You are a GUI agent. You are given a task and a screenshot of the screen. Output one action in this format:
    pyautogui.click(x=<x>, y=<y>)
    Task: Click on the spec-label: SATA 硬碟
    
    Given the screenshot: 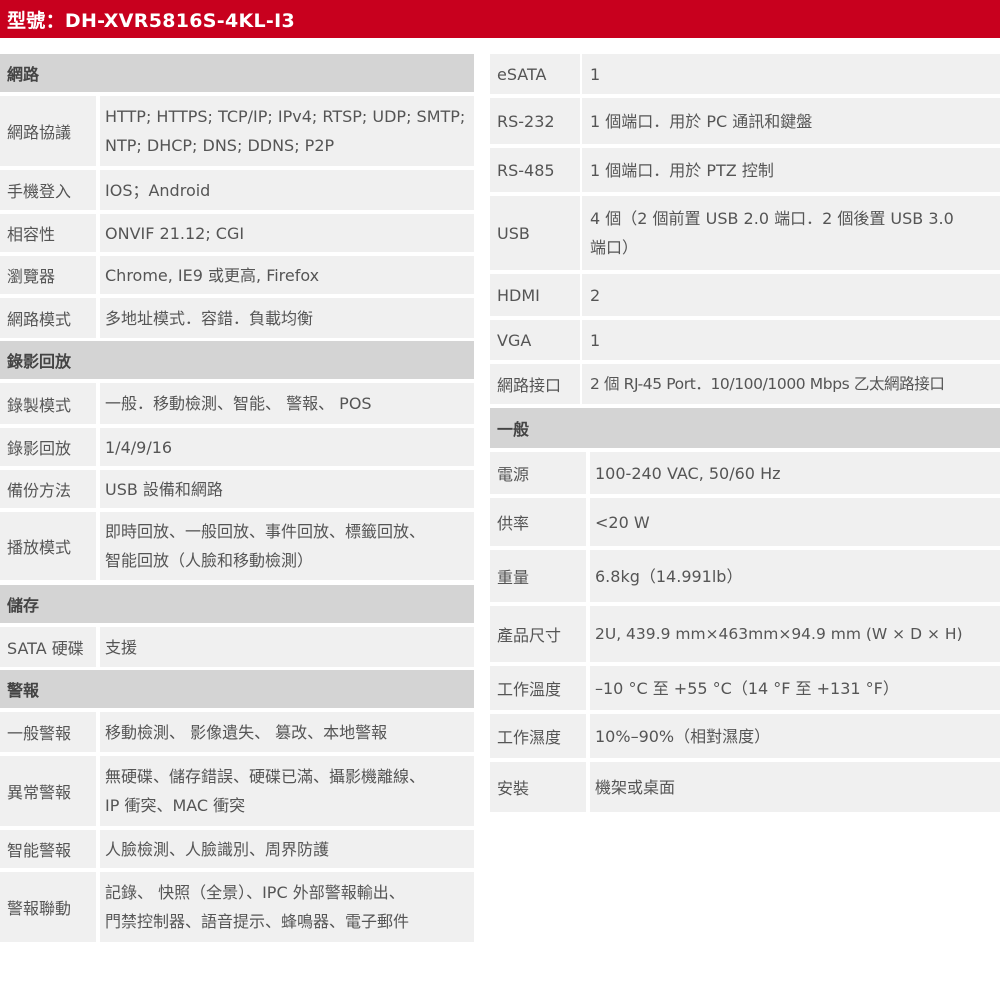 What is the action you would take?
    pyautogui.click(x=48, y=647)
    